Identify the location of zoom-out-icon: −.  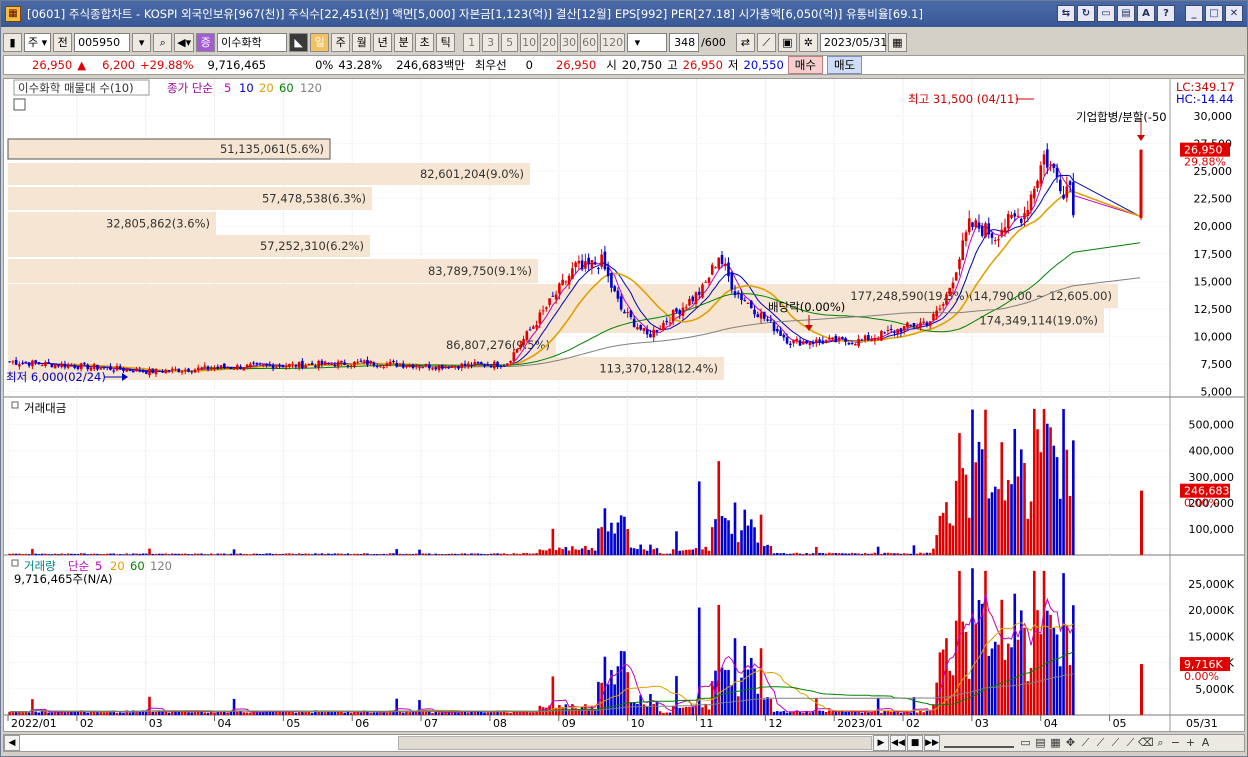
(1175, 743).